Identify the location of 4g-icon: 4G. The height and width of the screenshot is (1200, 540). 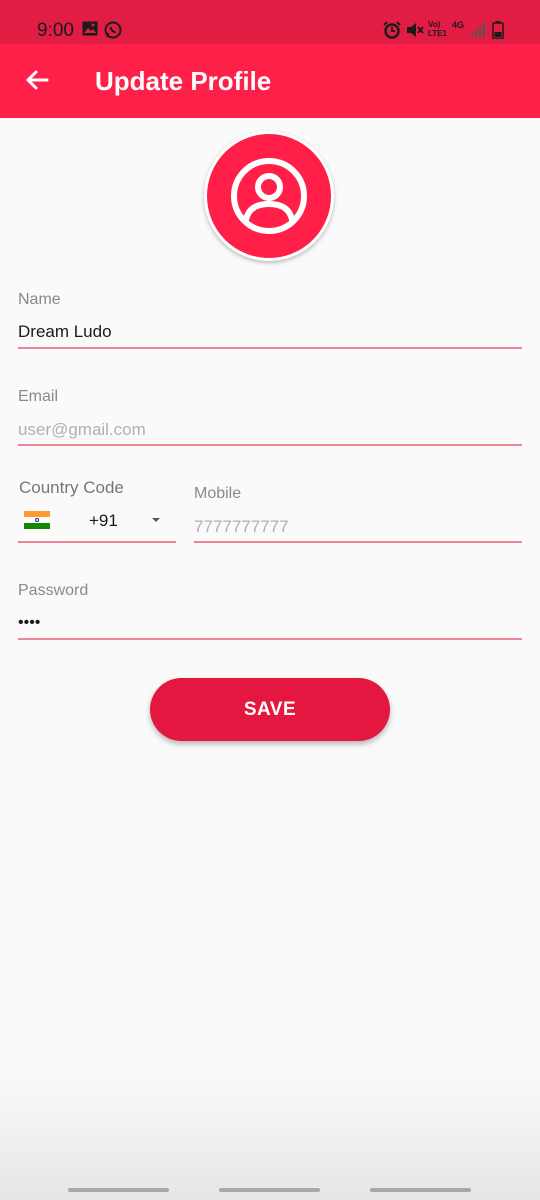
(458, 25).